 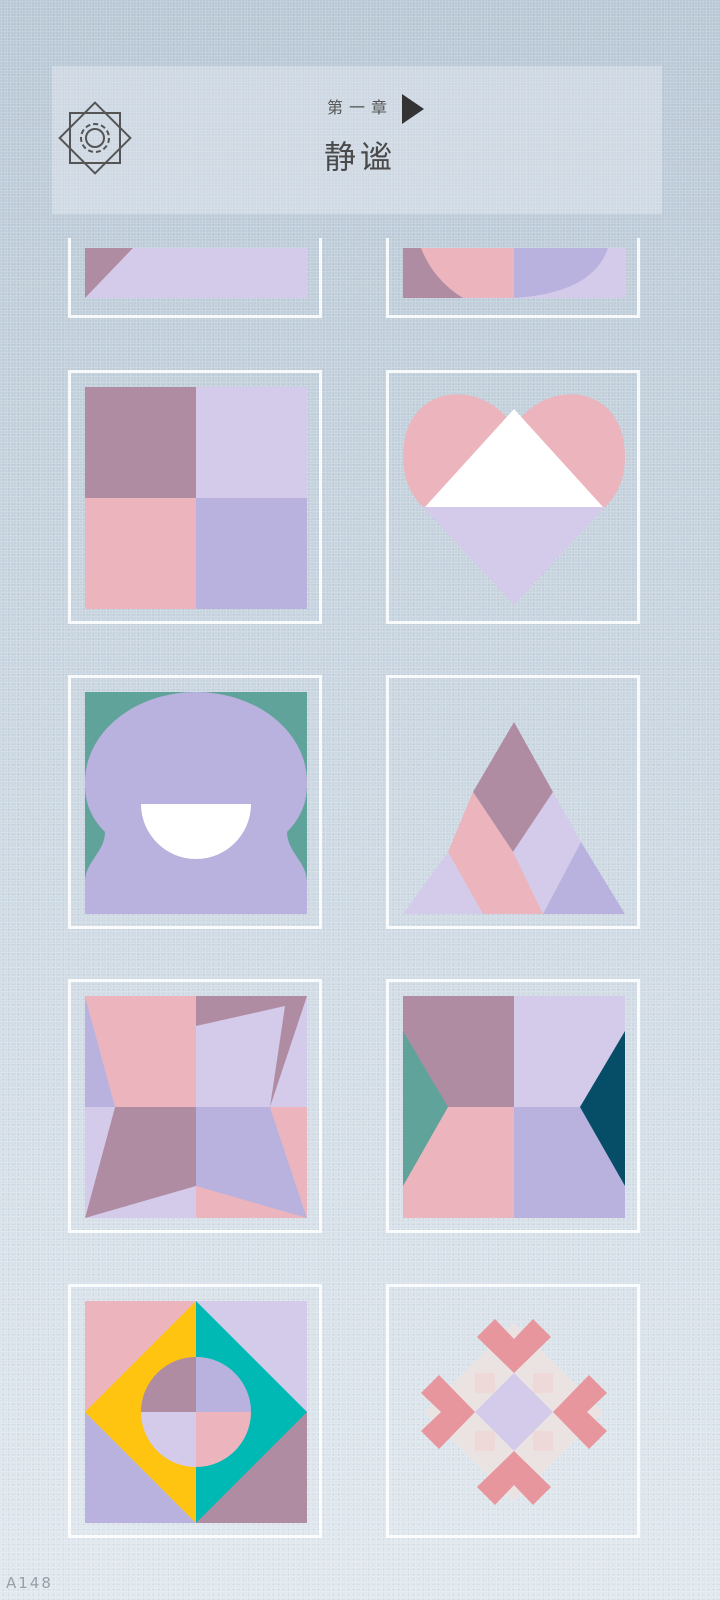 I want to click on chapter-title: 静谧, so click(x=359, y=157).